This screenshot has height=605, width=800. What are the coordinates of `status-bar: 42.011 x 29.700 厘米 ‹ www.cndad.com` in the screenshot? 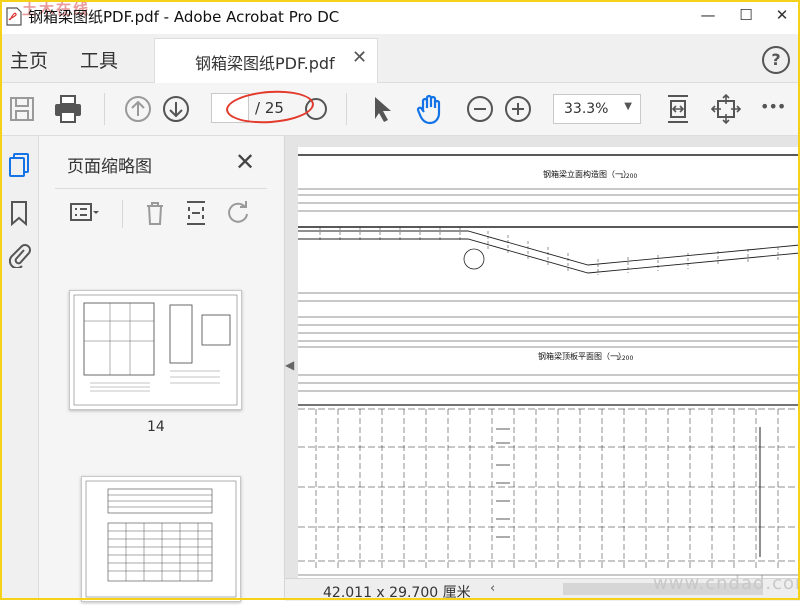 It's located at (542, 587).